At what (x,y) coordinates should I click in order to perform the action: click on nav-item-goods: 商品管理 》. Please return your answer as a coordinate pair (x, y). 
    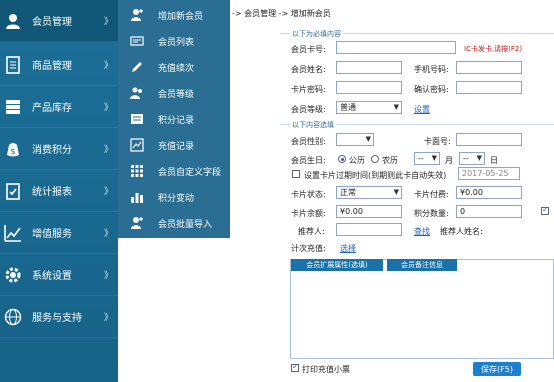
    Looking at the image, I should click on (59, 65).